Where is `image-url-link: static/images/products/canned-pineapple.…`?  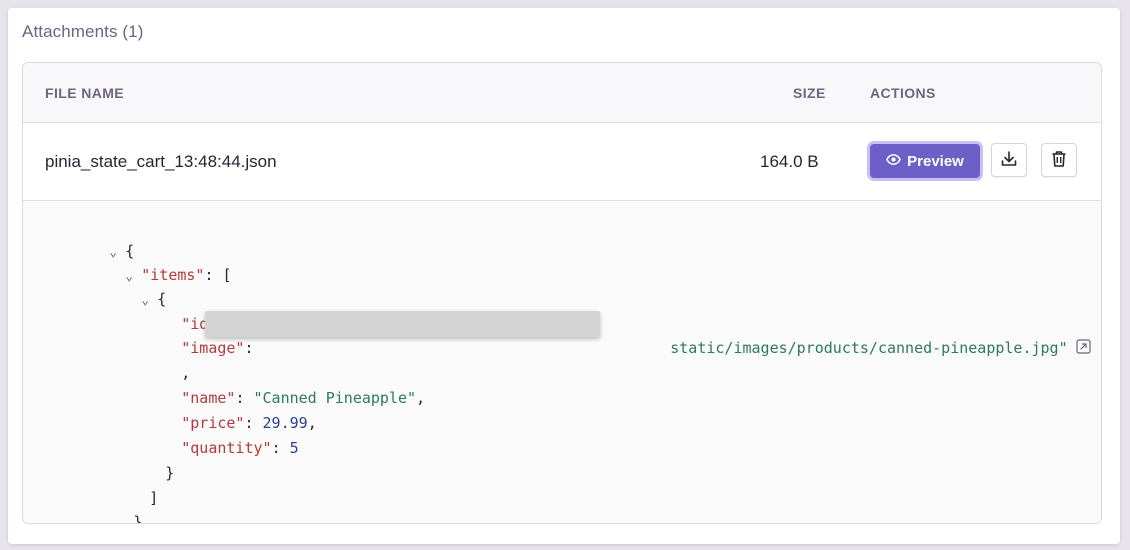 image-url-link: static/images/products/canned-pineapple.… is located at coordinates (868, 348).